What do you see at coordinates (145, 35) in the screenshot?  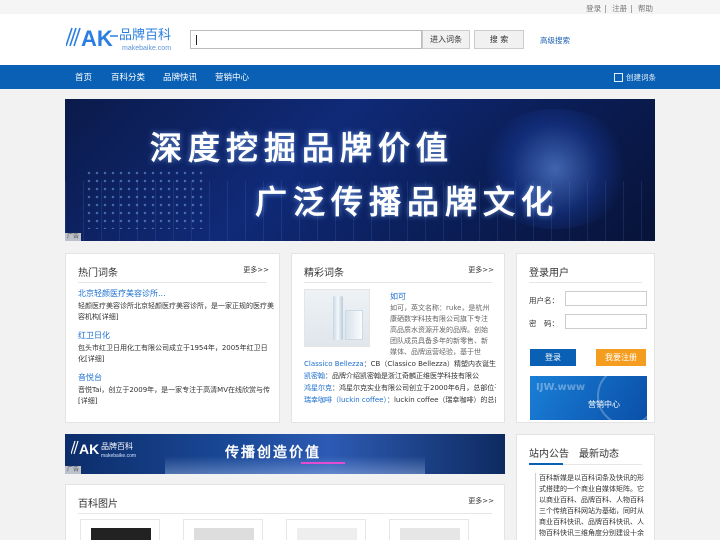 I see `logo-cn: 品牌百科` at bounding box center [145, 35].